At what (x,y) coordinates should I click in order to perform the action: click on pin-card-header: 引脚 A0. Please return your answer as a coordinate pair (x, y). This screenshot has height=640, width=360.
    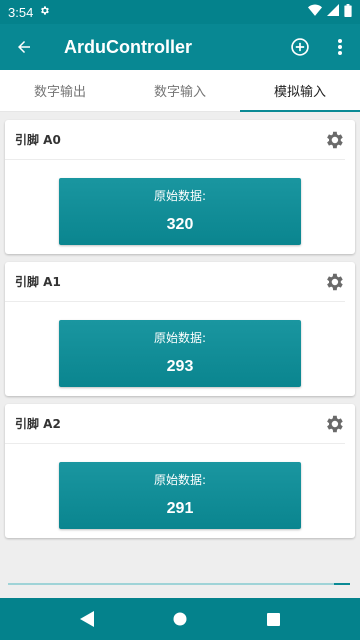
    Looking at the image, I should click on (175, 140).